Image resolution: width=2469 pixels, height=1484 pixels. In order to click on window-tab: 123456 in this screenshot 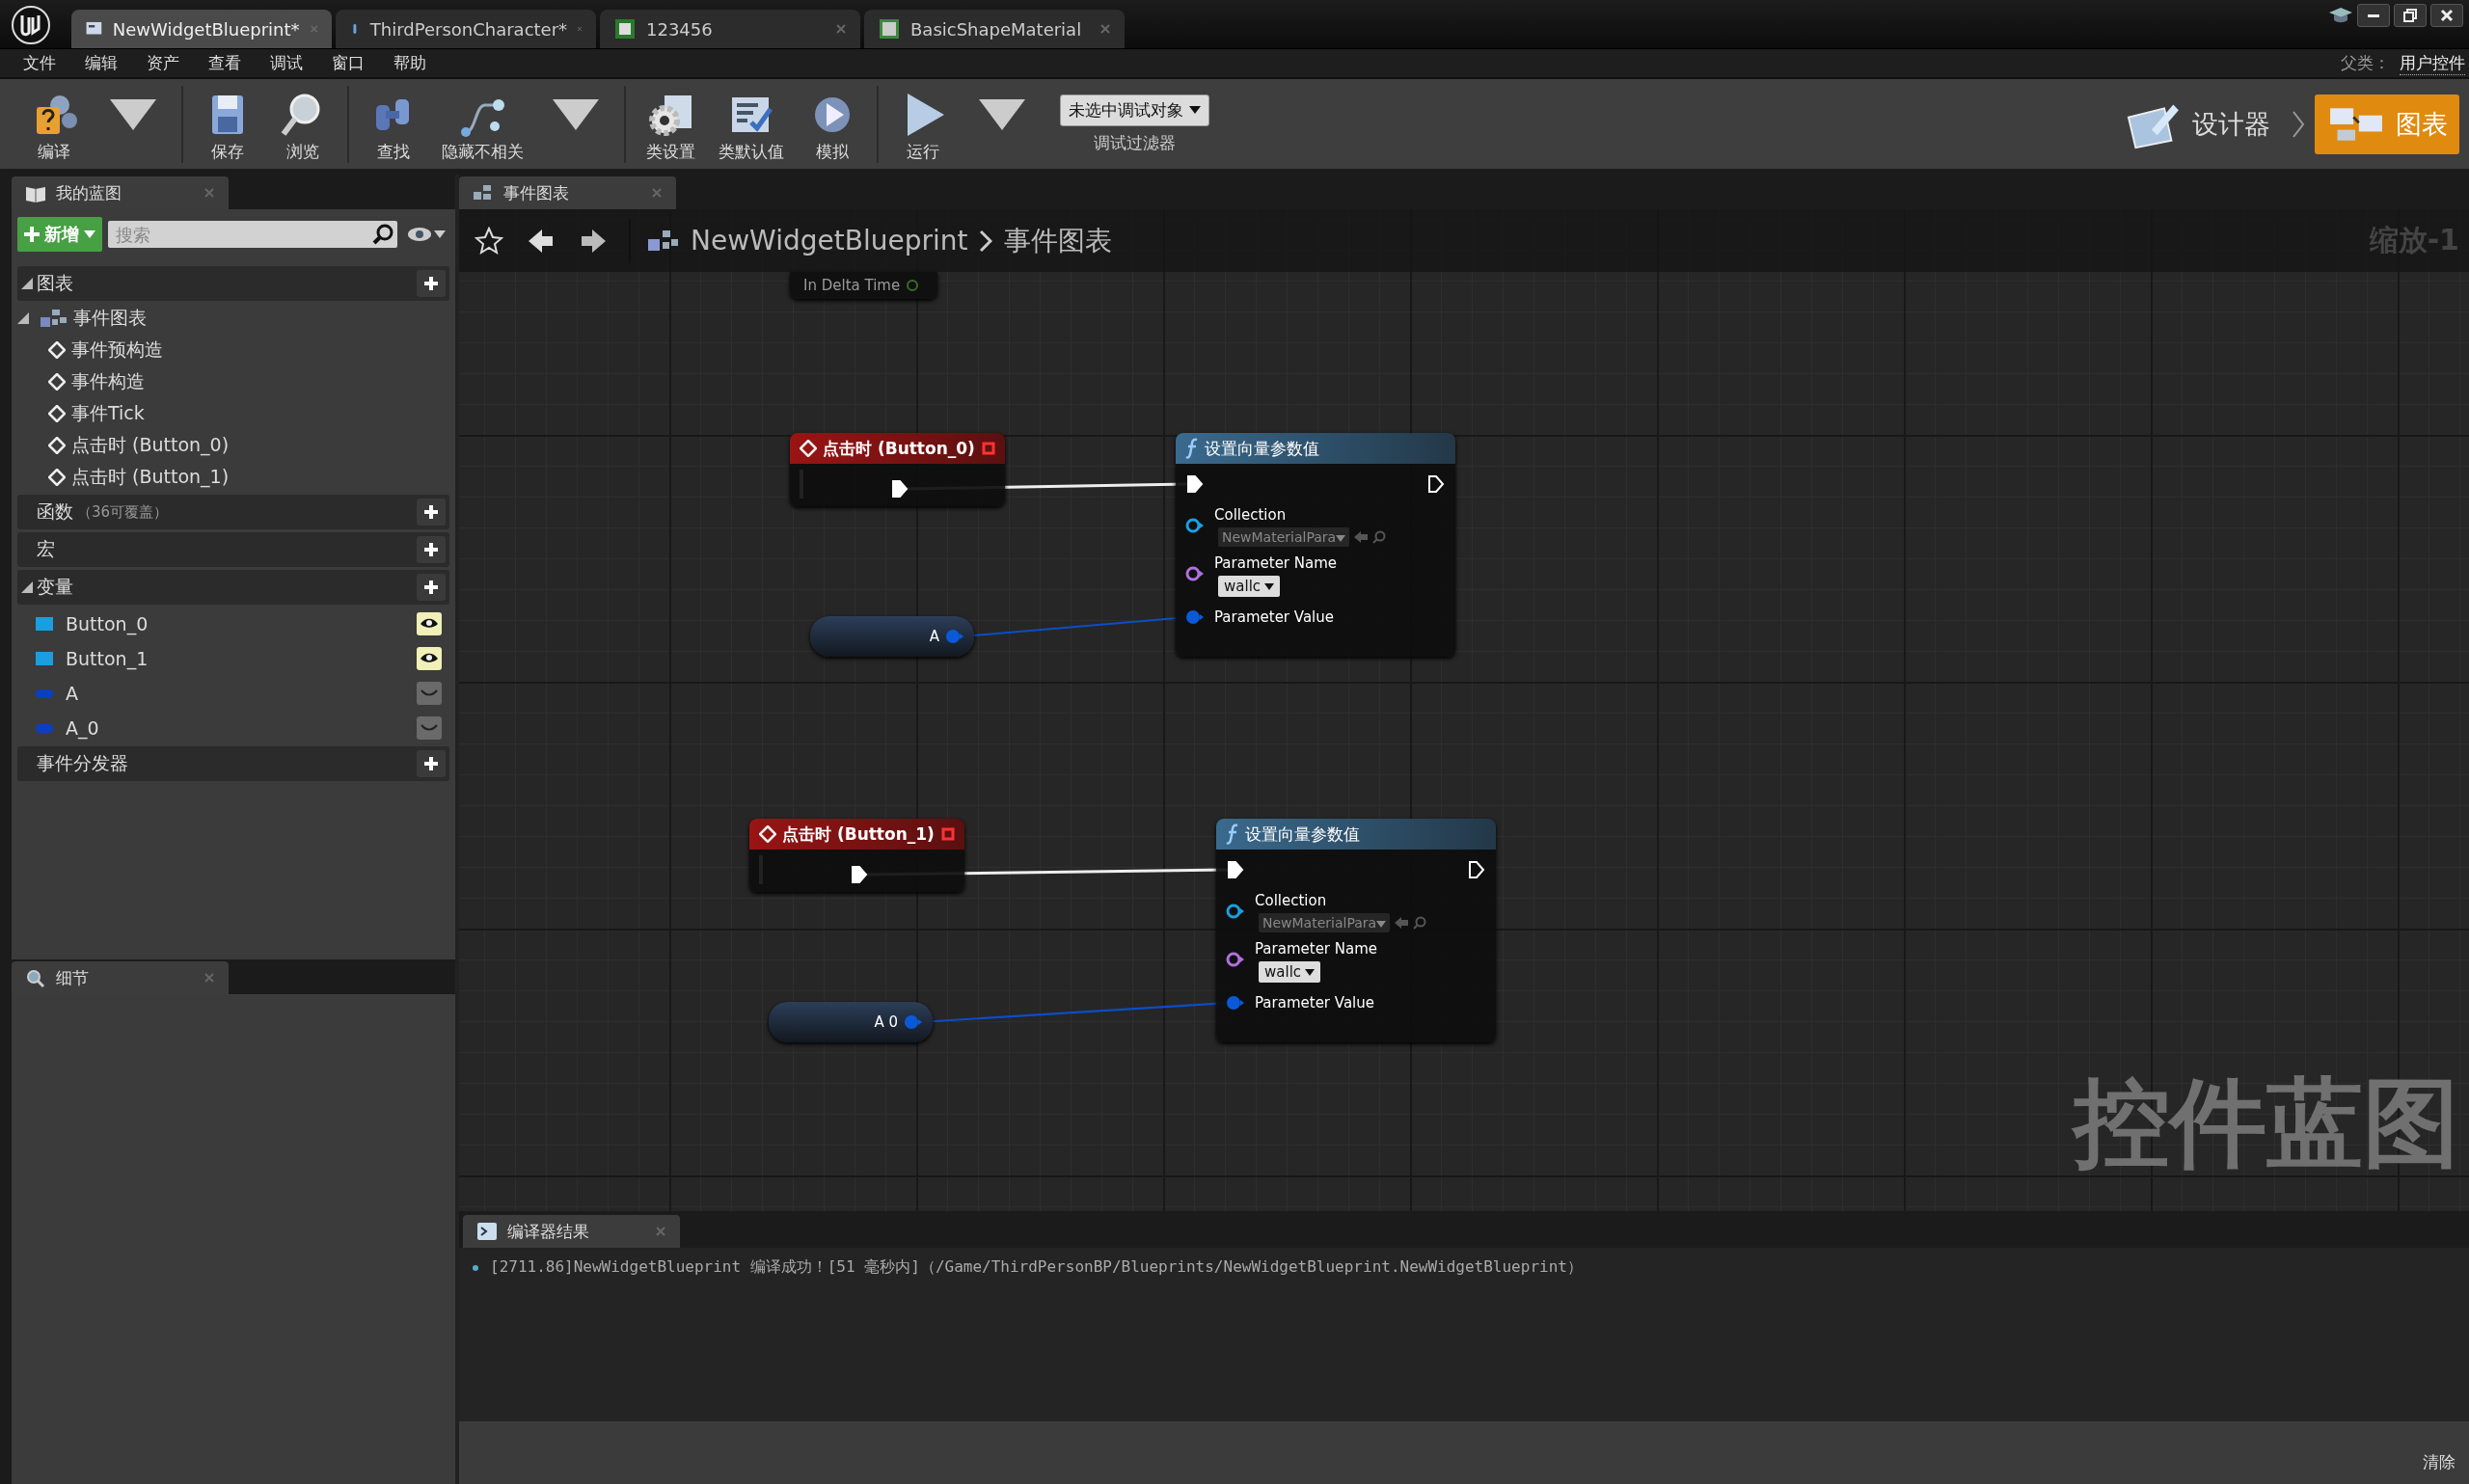, I will do `click(730, 29)`.